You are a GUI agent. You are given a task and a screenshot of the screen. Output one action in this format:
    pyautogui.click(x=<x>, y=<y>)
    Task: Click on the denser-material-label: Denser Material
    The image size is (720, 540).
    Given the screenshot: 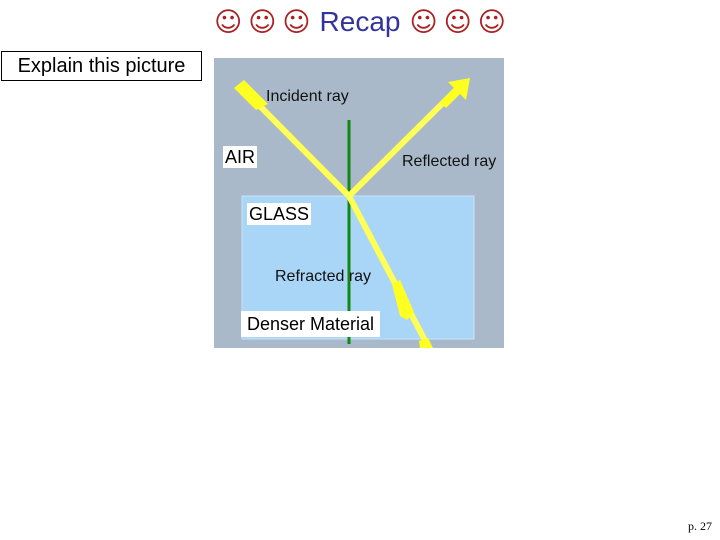 What is the action you would take?
    pyautogui.click(x=311, y=324)
    